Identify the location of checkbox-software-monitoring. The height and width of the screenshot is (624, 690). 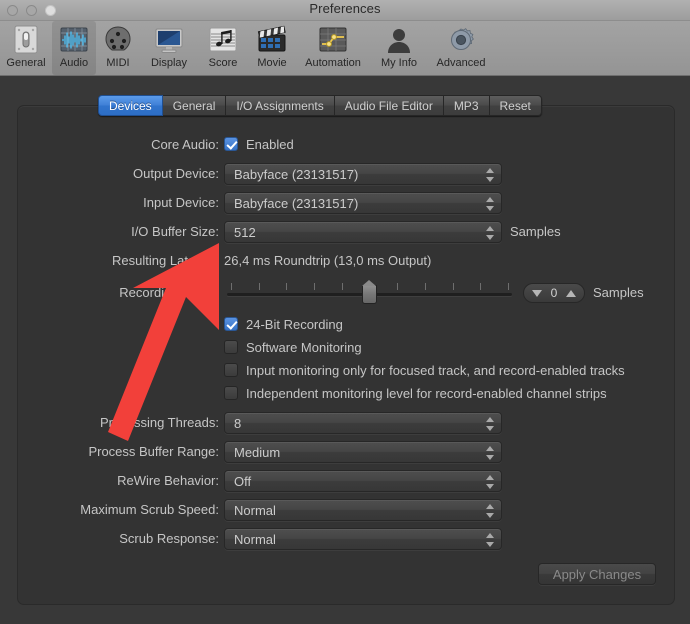
(231, 347).